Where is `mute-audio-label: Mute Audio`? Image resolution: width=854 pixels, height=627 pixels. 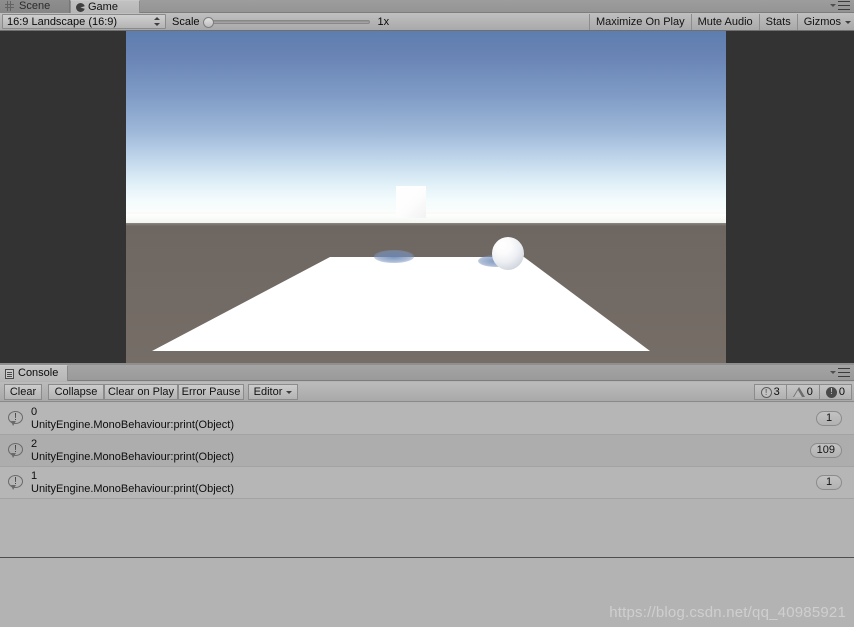 mute-audio-label: Mute Audio is located at coordinates (725, 21).